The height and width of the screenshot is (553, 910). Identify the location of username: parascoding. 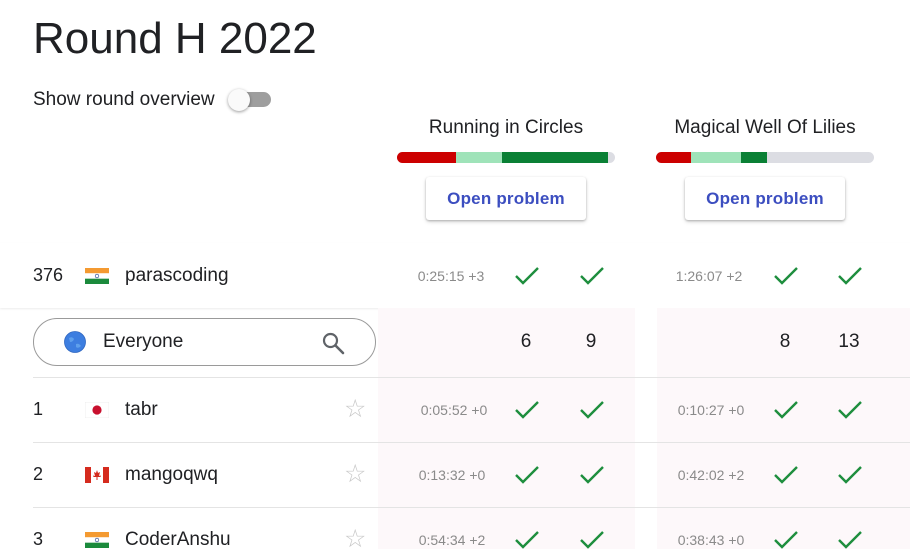
(177, 275).